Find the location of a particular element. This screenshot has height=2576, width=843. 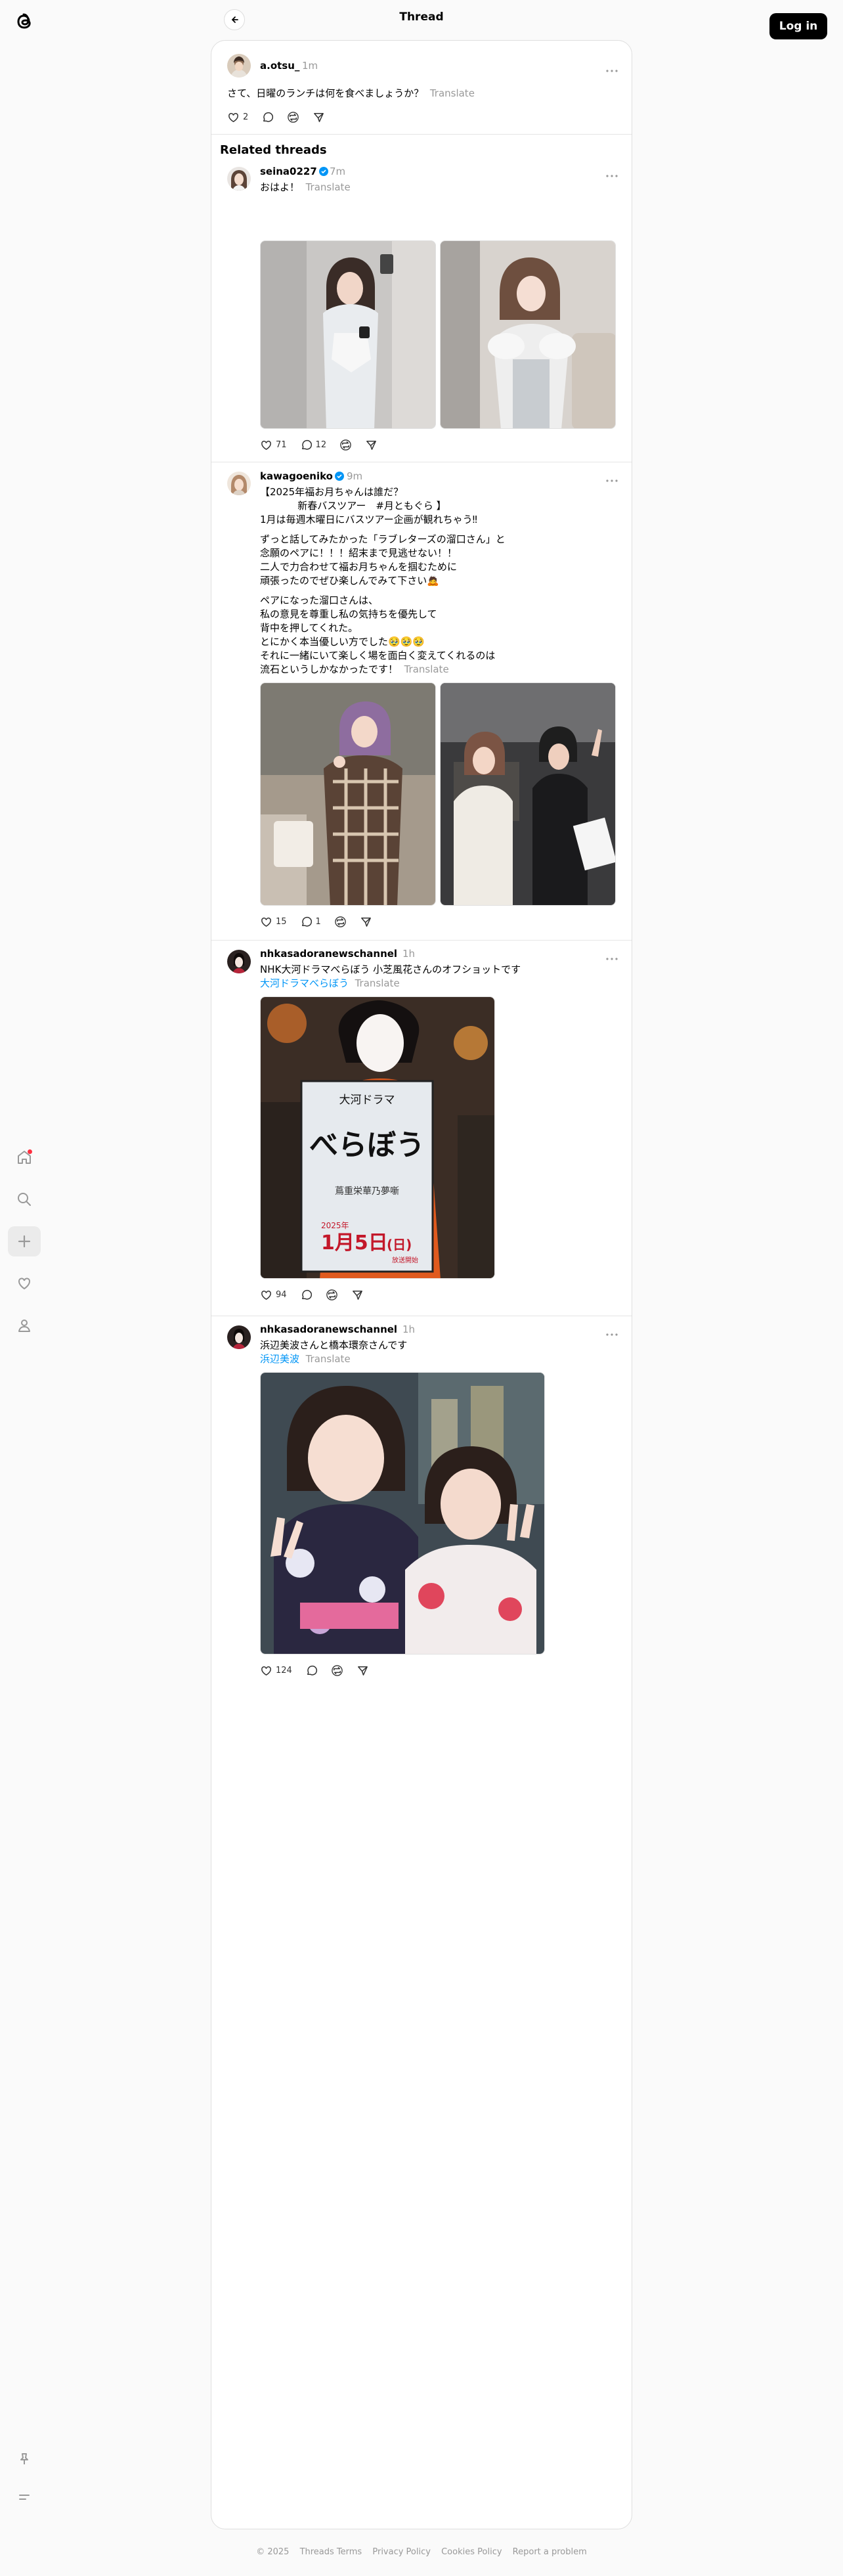

divider is located at coordinates (421, 940).